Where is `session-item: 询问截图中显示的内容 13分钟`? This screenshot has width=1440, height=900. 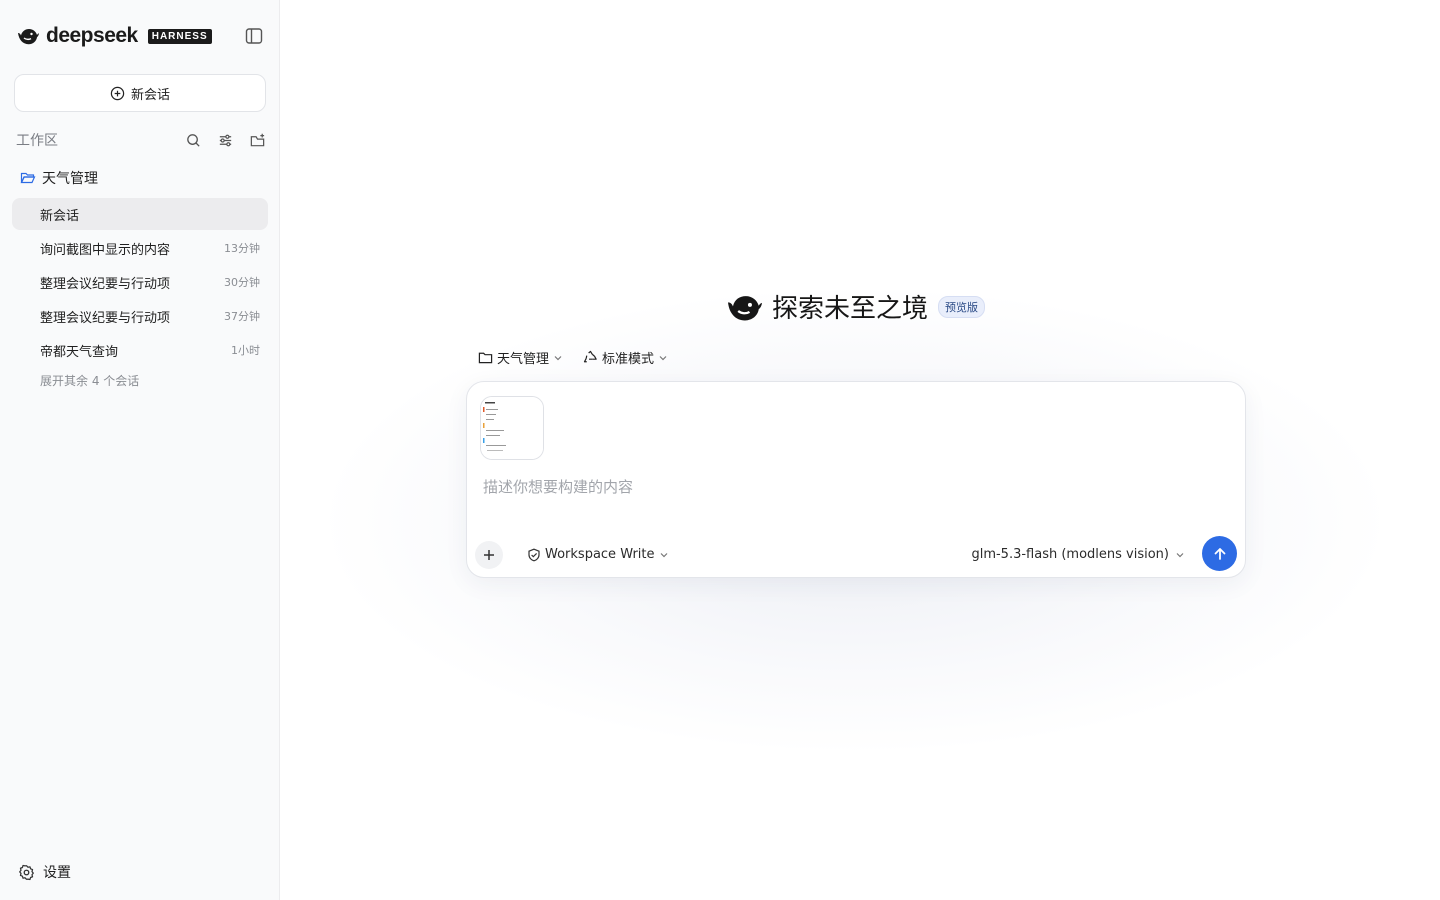
session-item: 询问截图中显示的内容 13分钟 is located at coordinates (140, 248).